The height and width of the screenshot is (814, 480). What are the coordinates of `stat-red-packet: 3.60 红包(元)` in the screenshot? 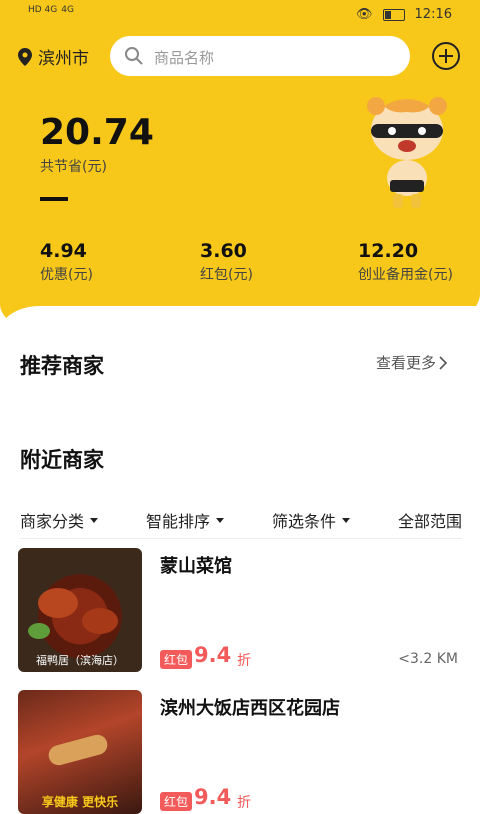 It's located at (226, 262).